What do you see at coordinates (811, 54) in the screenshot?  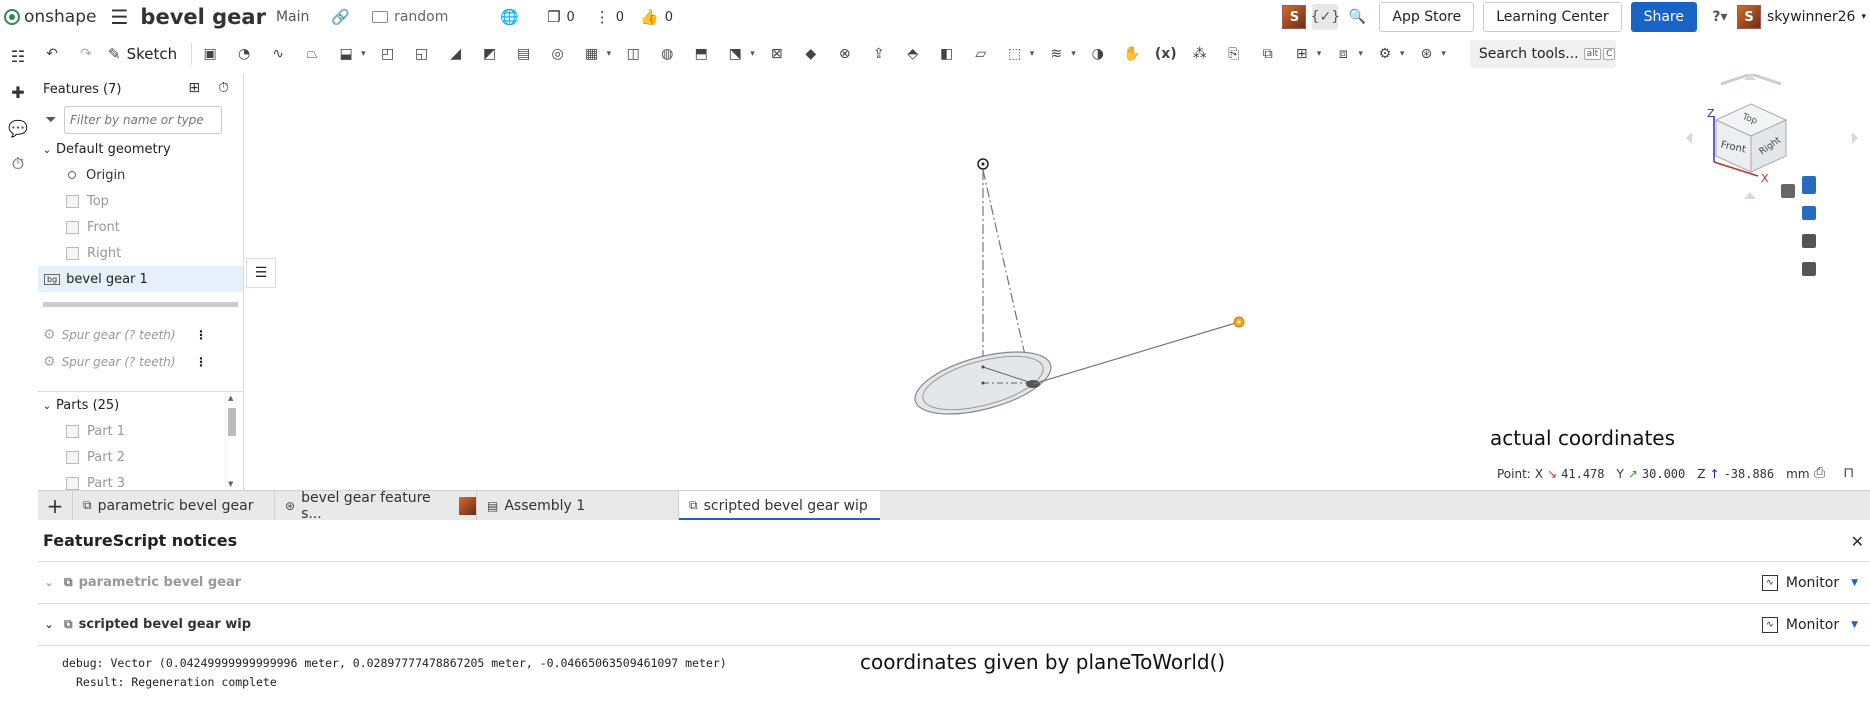 I see `modify-fillet-icon: ◆` at bounding box center [811, 54].